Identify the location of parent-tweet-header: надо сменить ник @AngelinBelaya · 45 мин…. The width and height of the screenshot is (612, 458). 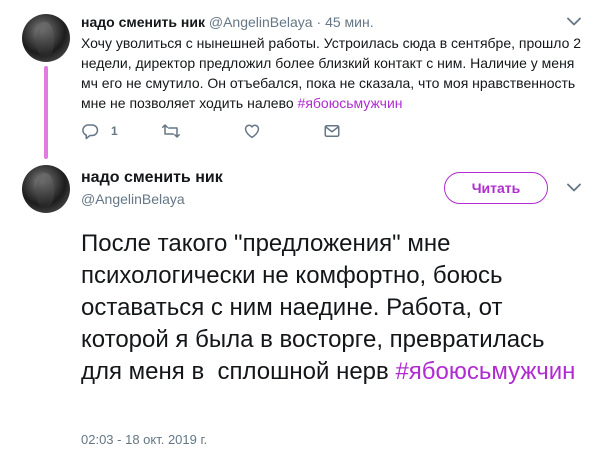
(227, 22).